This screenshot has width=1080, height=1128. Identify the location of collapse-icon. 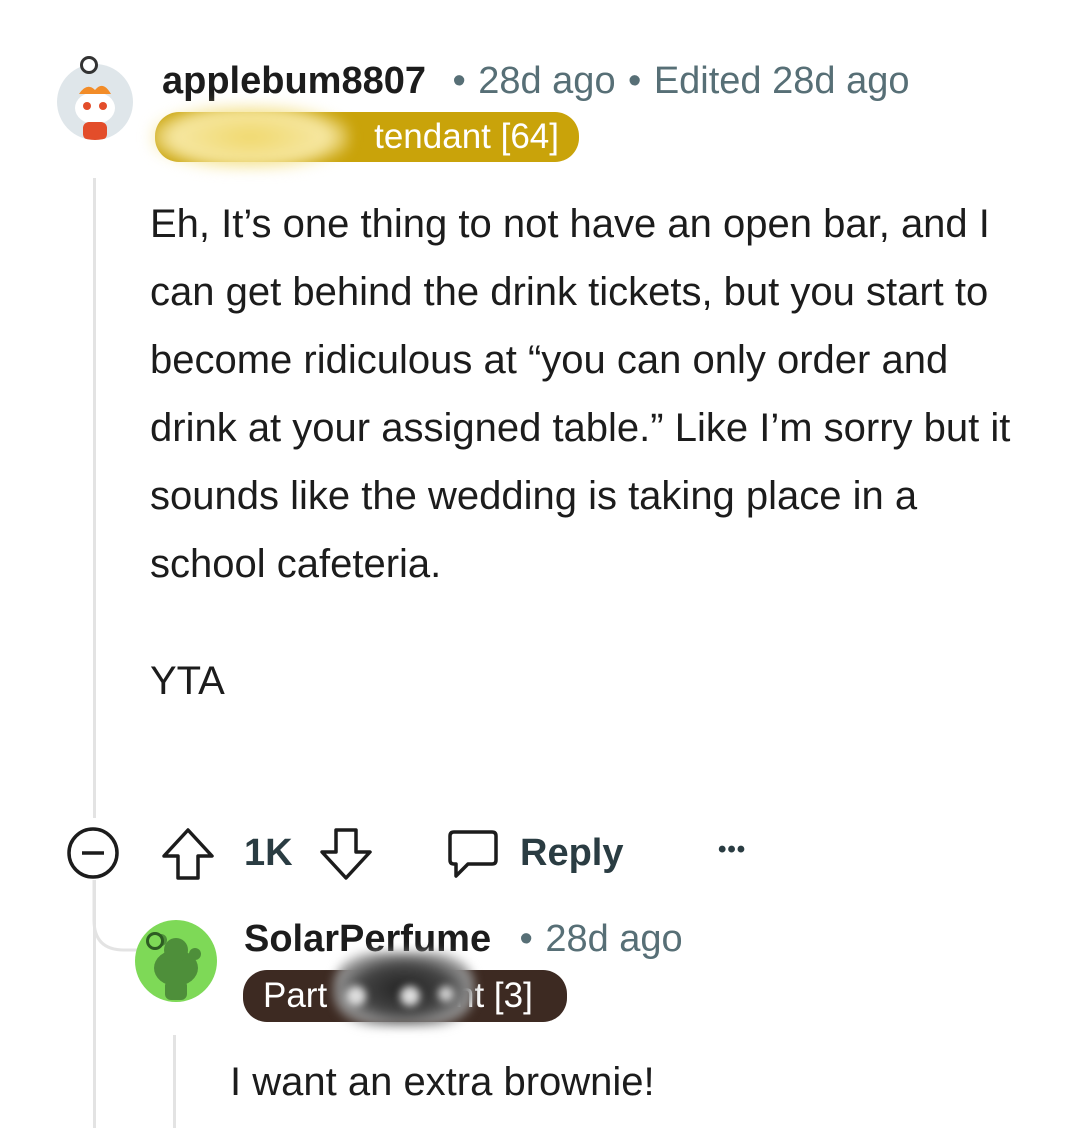
(93, 853).